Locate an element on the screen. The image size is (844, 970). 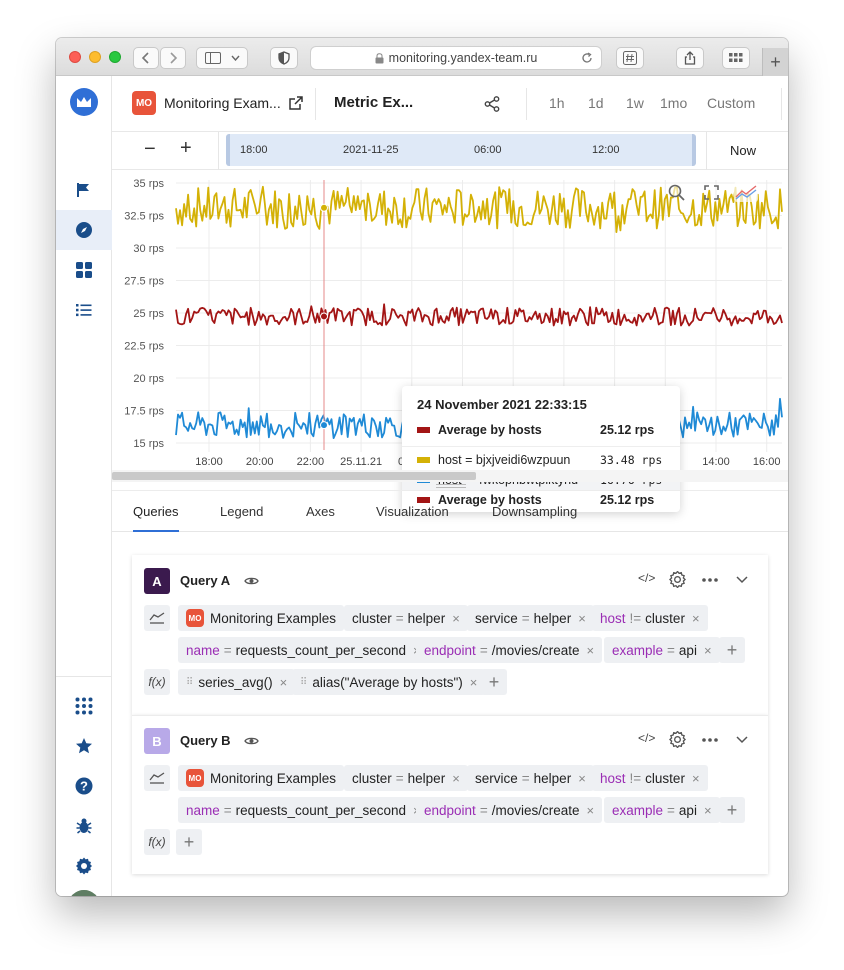
chart-scrollbar-thumb is located at coordinates (294, 476).